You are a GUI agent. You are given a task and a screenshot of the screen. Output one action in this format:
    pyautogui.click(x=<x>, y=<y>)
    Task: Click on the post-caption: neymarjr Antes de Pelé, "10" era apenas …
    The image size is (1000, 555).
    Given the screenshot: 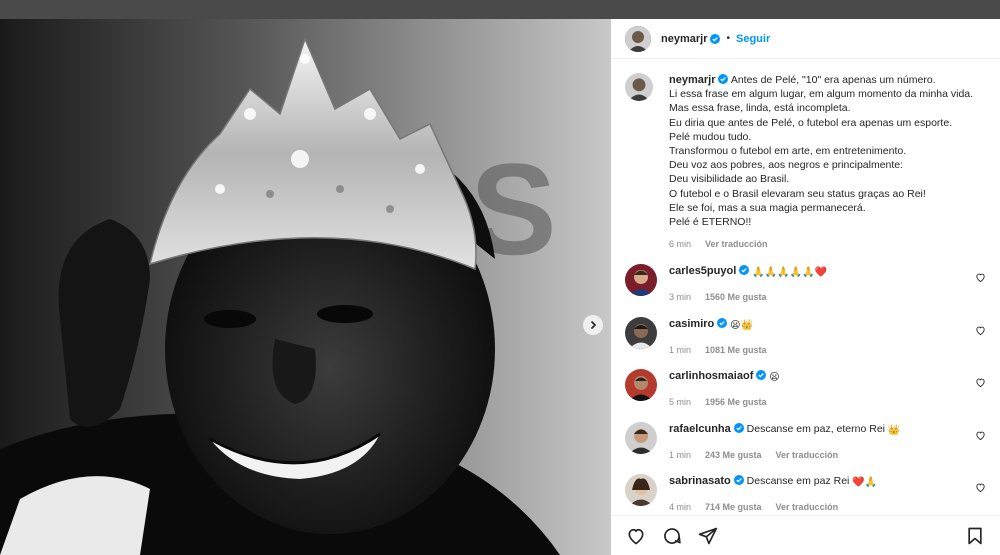 What is the action you would take?
    pyautogui.click(x=805, y=162)
    